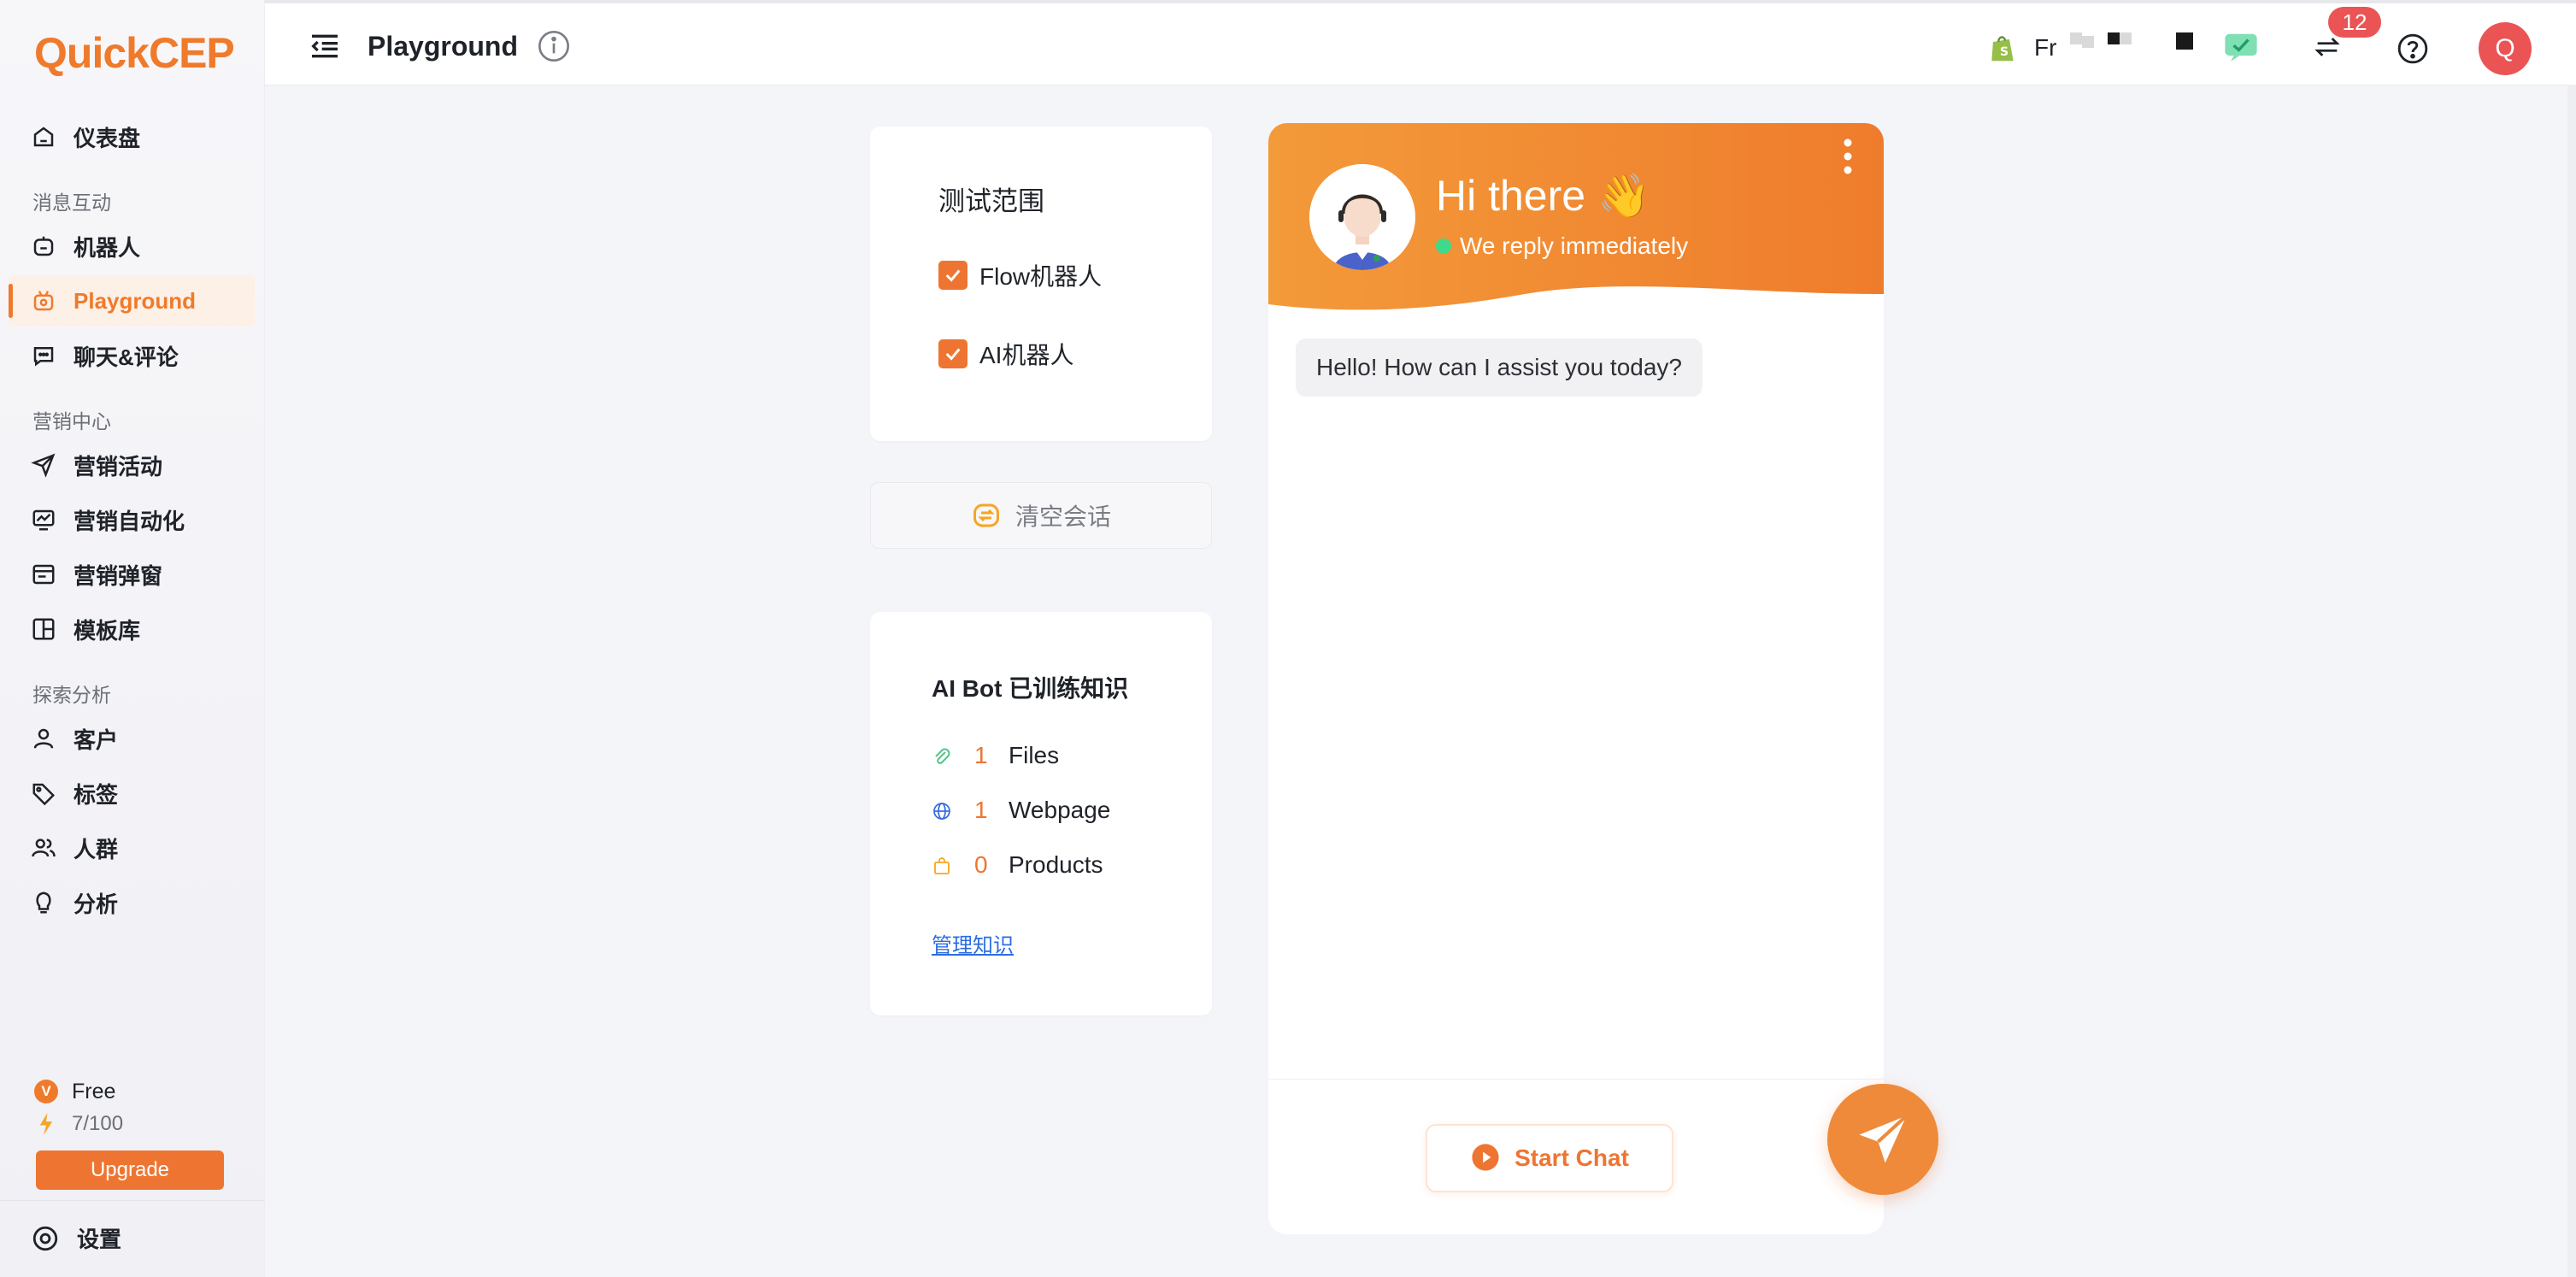 This screenshot has height=1277, width=2576. Describe the element at coordinates (1576, 221) in the screenshot. I see `chat-header: Hi there 👋 We reply immediately` at that location.